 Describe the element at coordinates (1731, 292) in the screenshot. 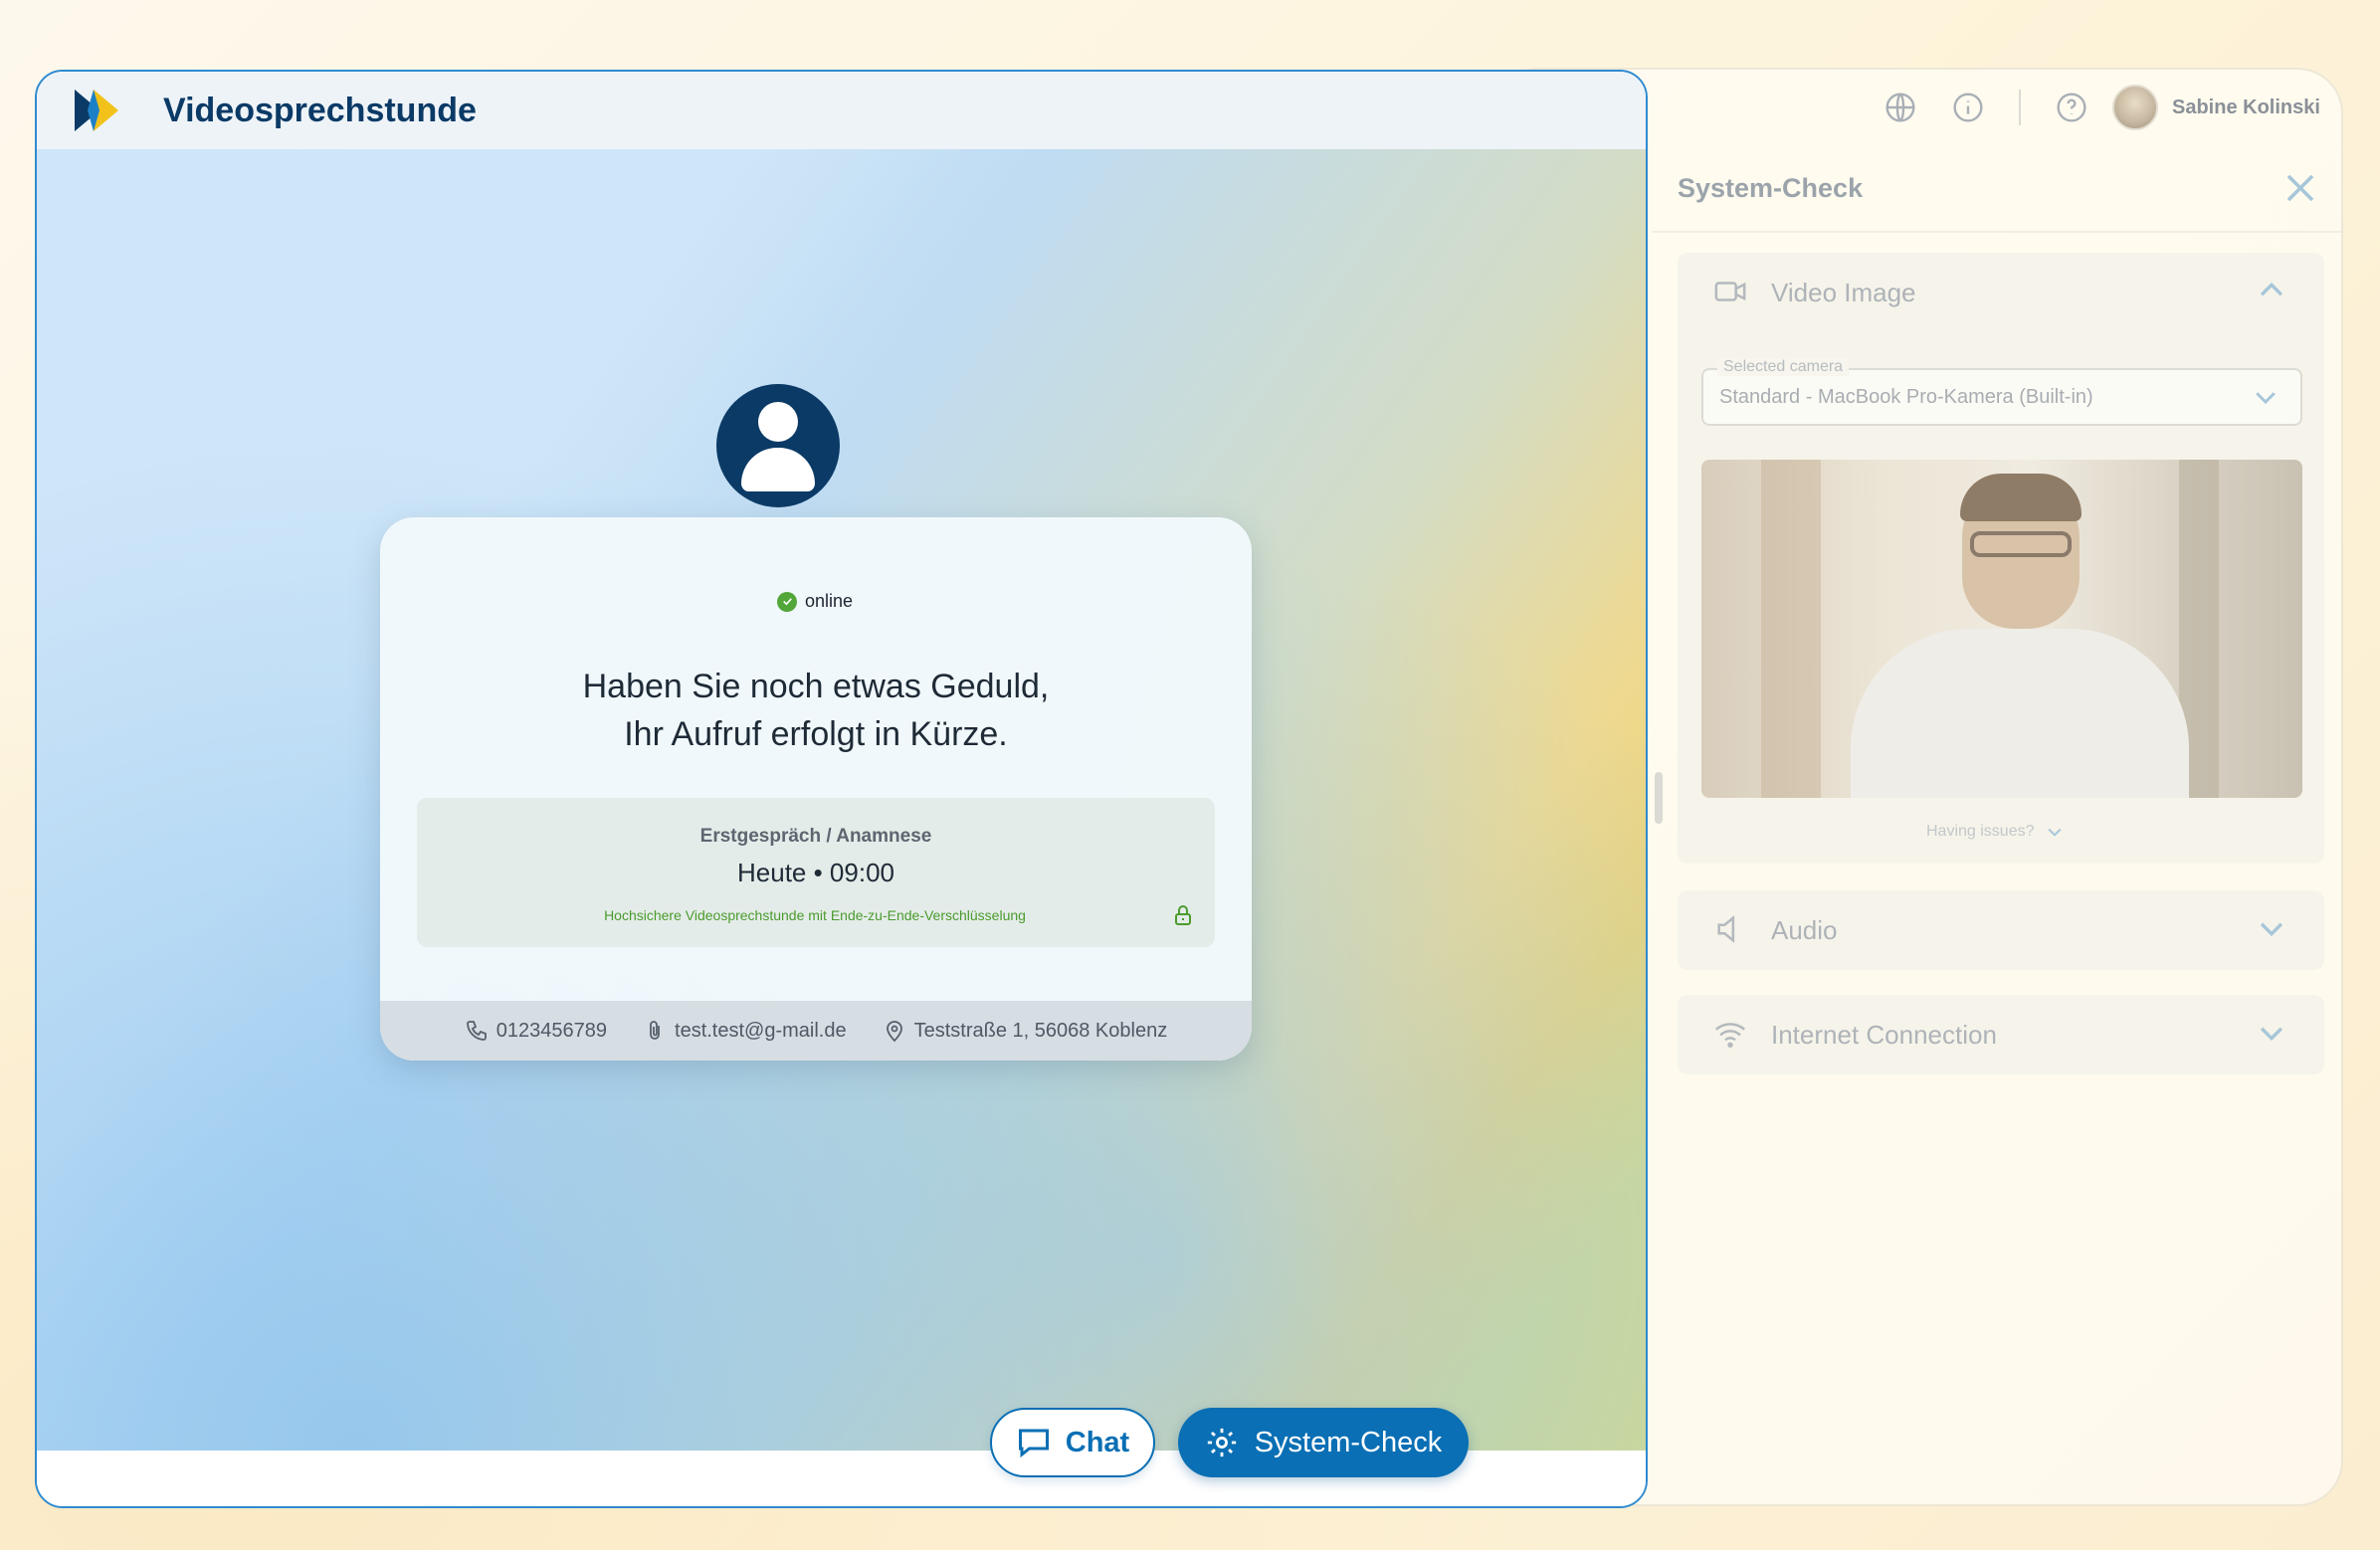

I see `camera-icon` at that location.